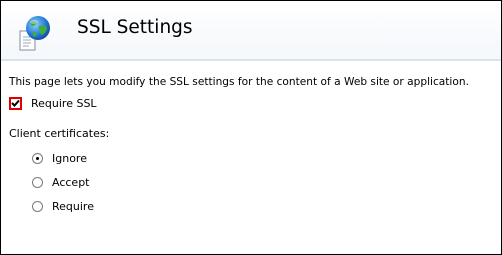 Image resolution: width=502 pixels, height=255 pixels. What do you see at coordinates (64, 103) in the screenshot?
I see `require-ssl-label: Require SSL` at bounding box center [64, 103].